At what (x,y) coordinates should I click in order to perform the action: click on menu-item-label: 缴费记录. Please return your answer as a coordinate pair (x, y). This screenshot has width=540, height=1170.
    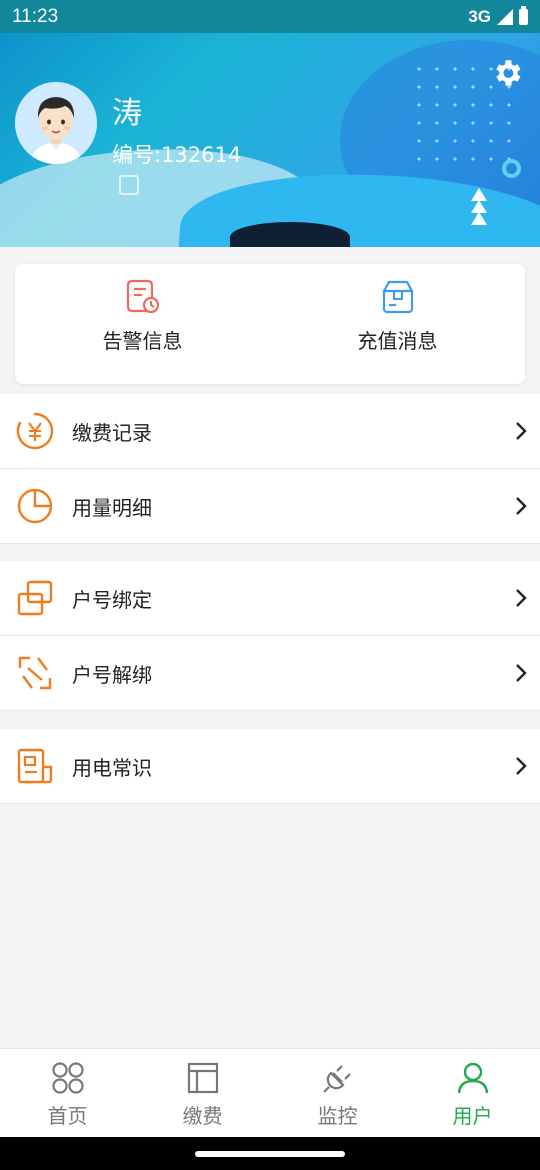
    Looking at the image, I should click on (112, 432).